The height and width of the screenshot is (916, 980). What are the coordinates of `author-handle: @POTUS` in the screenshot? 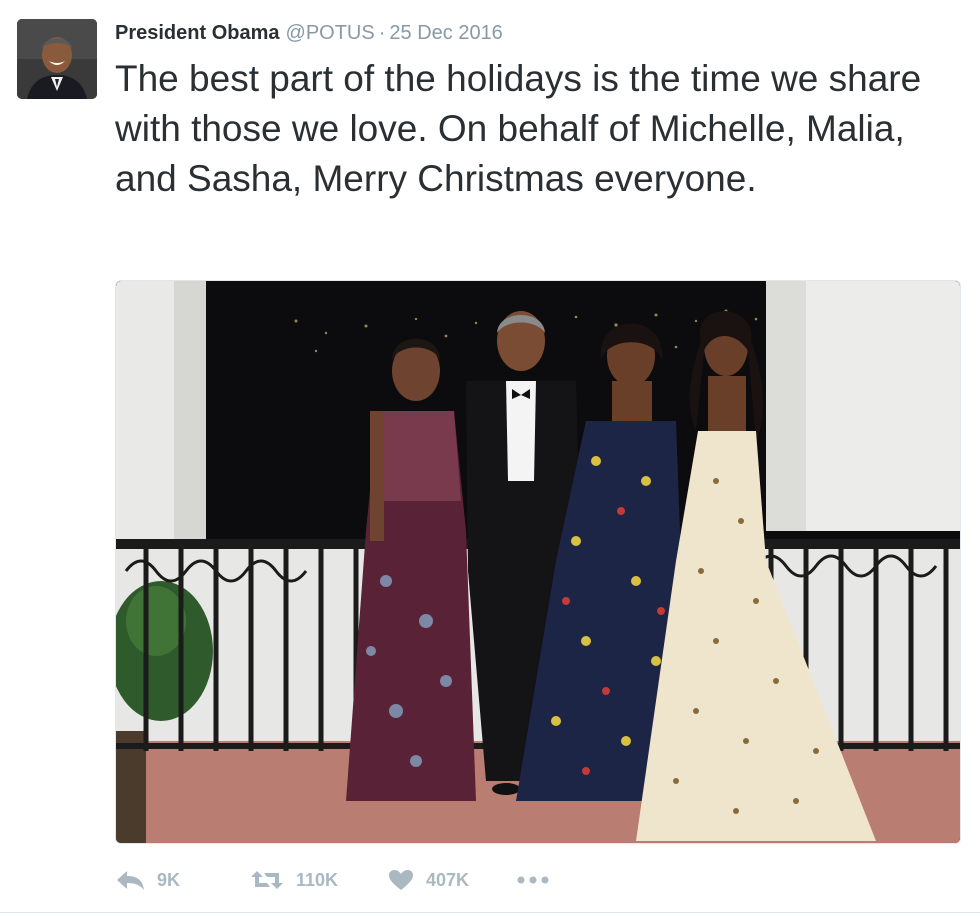 It's located at (330, 33).